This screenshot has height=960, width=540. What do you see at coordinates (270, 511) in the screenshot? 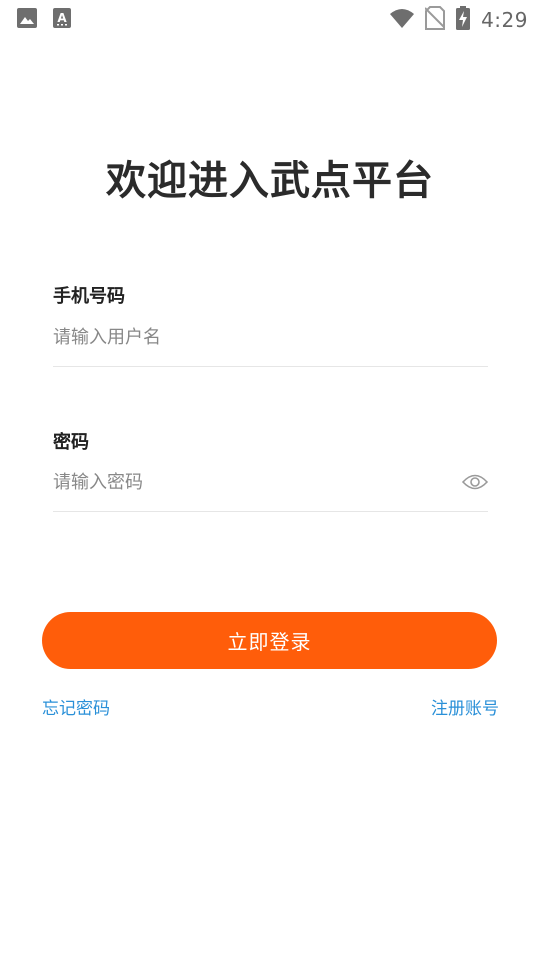
I see `password-divider` at bounding box center [270, 511].